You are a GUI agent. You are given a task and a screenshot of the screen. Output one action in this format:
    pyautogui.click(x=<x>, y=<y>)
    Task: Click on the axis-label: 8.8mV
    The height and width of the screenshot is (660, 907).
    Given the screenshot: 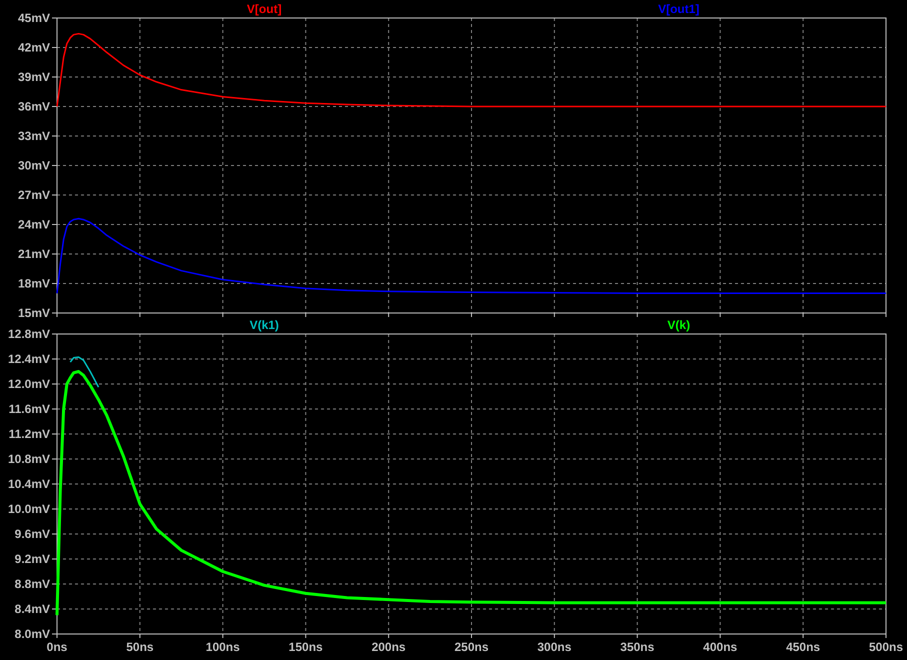 What is the action you would take?
    pyautogui.click(x=32, y=584)
    